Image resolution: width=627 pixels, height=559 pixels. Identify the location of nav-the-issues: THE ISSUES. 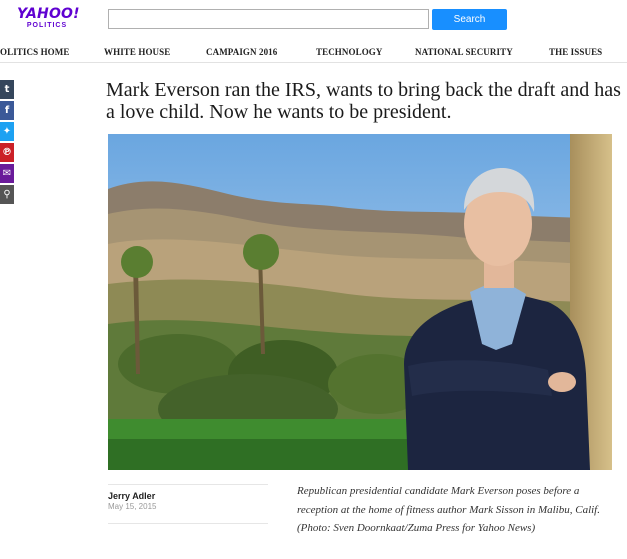
(575, 52).